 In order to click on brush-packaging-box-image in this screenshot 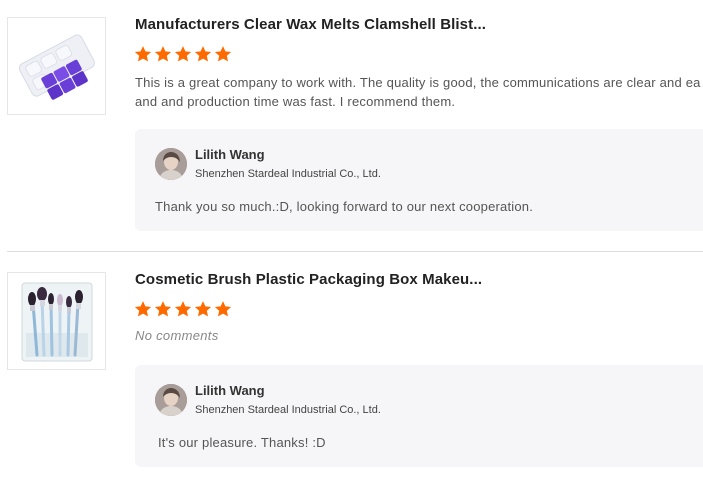, I will do `click(56, 321)`.